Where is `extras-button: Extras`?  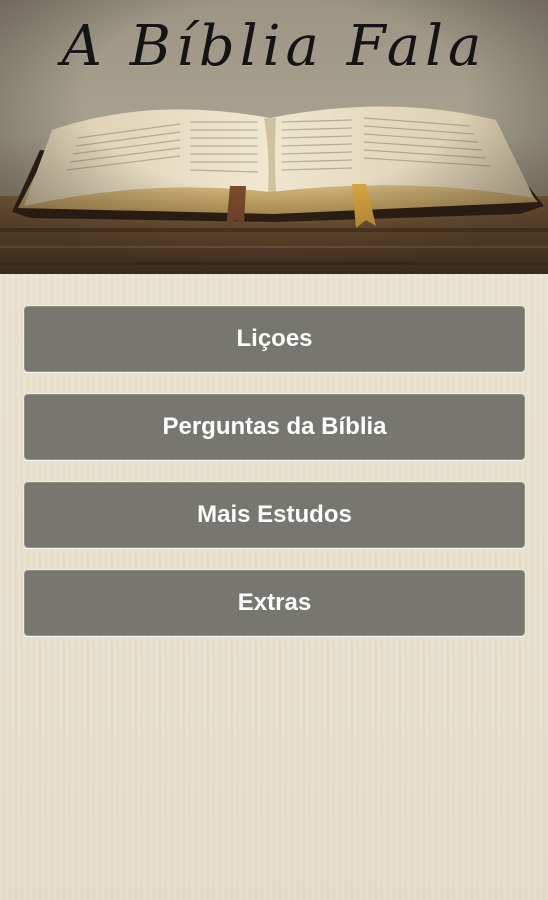
extras-button: Extras is located at coordinates (274, 603).